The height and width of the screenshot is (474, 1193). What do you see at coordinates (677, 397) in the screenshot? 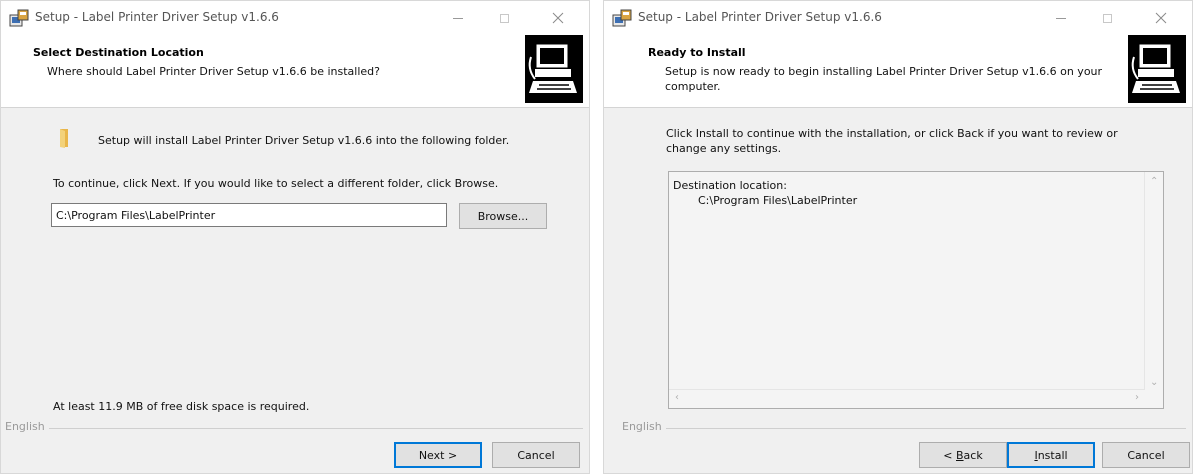
I see `scroll-left-icon: ‹` at bounding box center [677, 397].